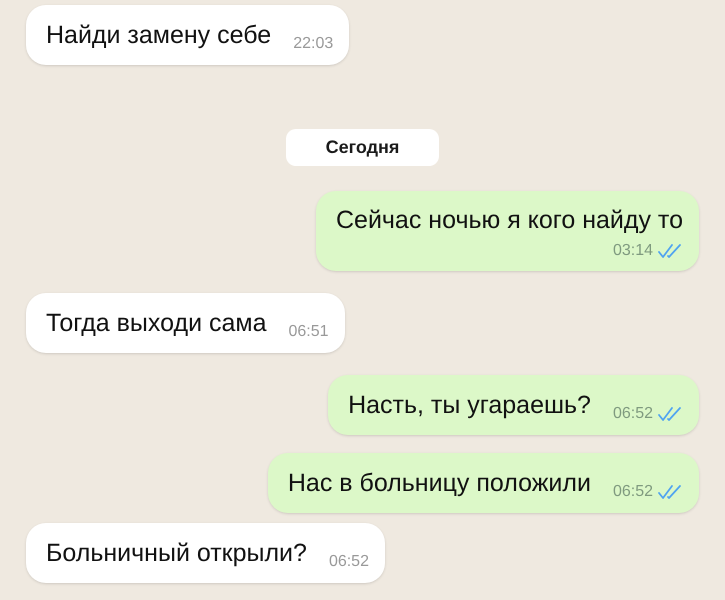 The width and height of the screenshot is (725, 600). Describe the element at coordinates (159, 35) in the screenshot. I see `message-text: Найди замену себе` at that location.